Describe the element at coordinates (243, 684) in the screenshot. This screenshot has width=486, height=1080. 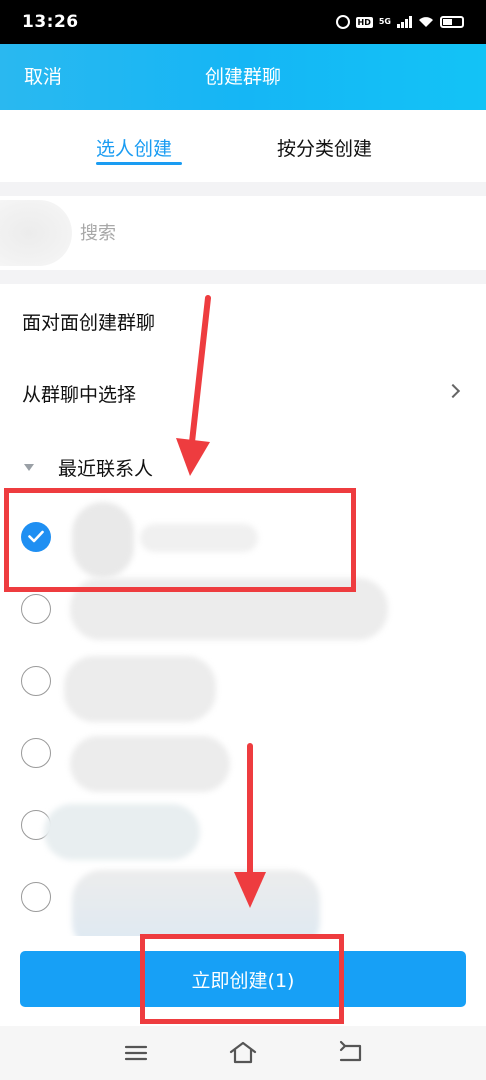
I see `contact-row` at that location.